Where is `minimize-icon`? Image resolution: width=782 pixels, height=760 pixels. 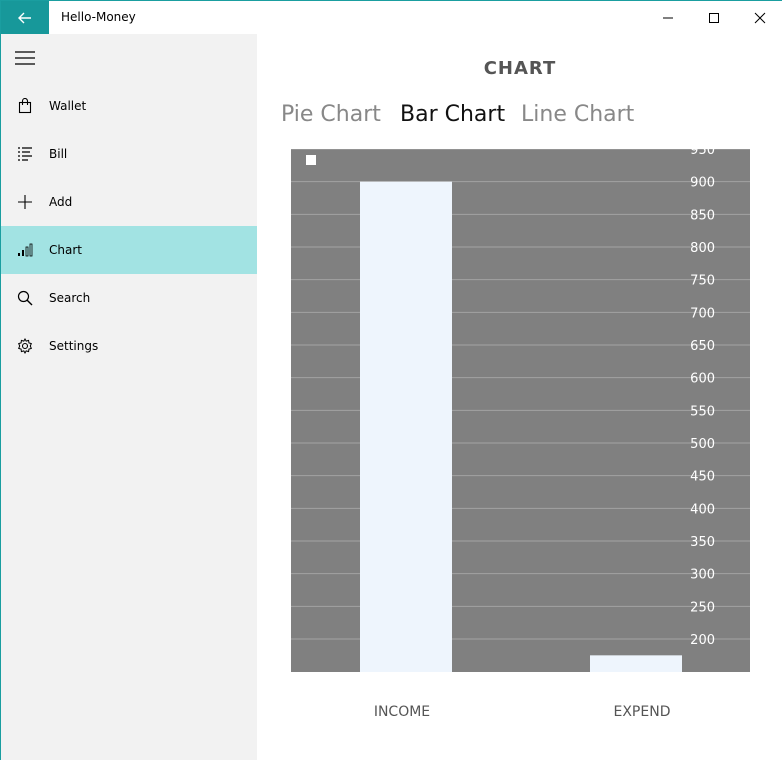 minimize-icon is located at coordinates (668, 17).